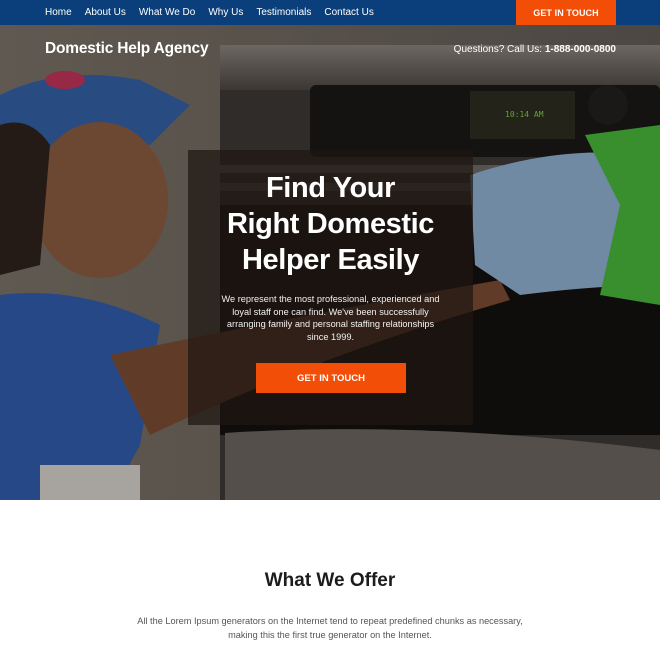  I want to click on nav-get-in-touch-button: GET IN TOUCH, so click(566, 12).